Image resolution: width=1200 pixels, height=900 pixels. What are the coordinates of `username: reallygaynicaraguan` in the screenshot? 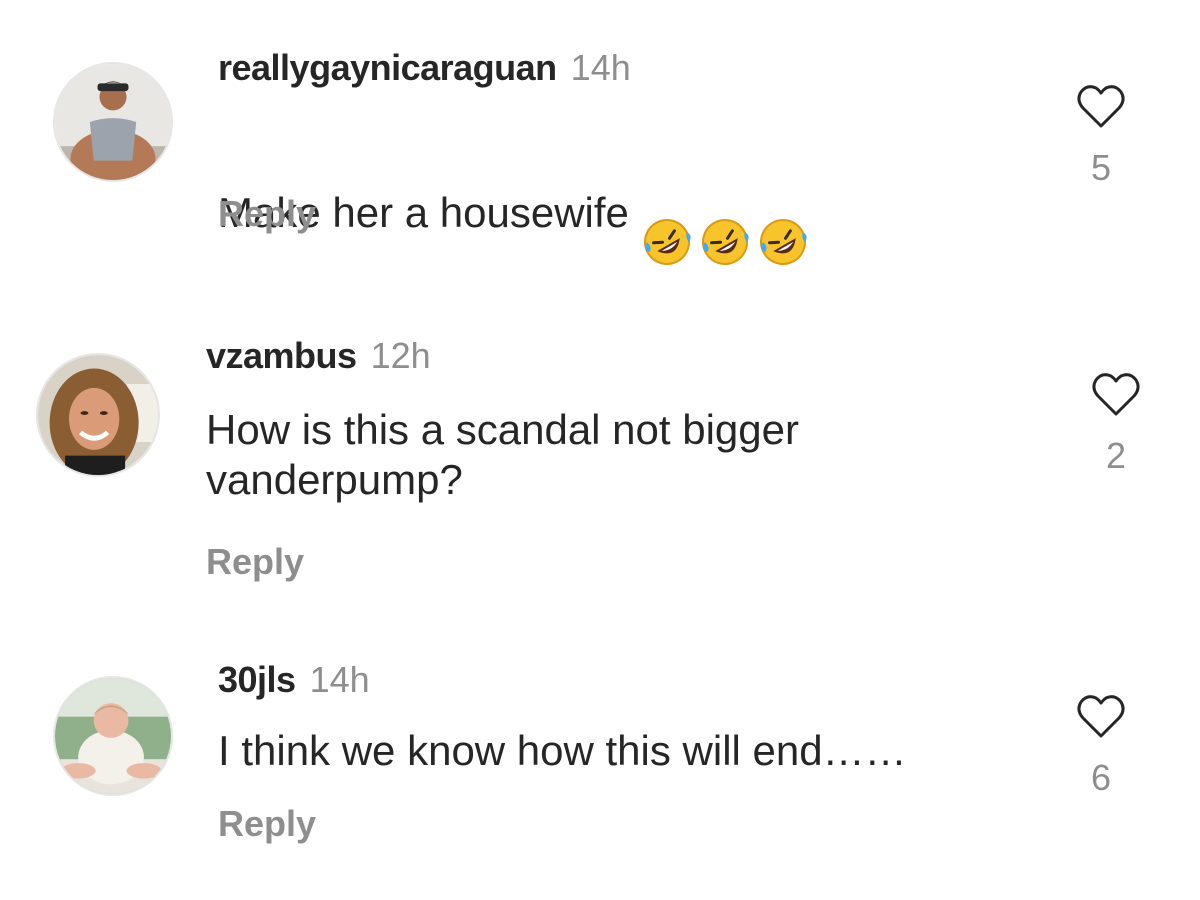 It's located at (387, 67).